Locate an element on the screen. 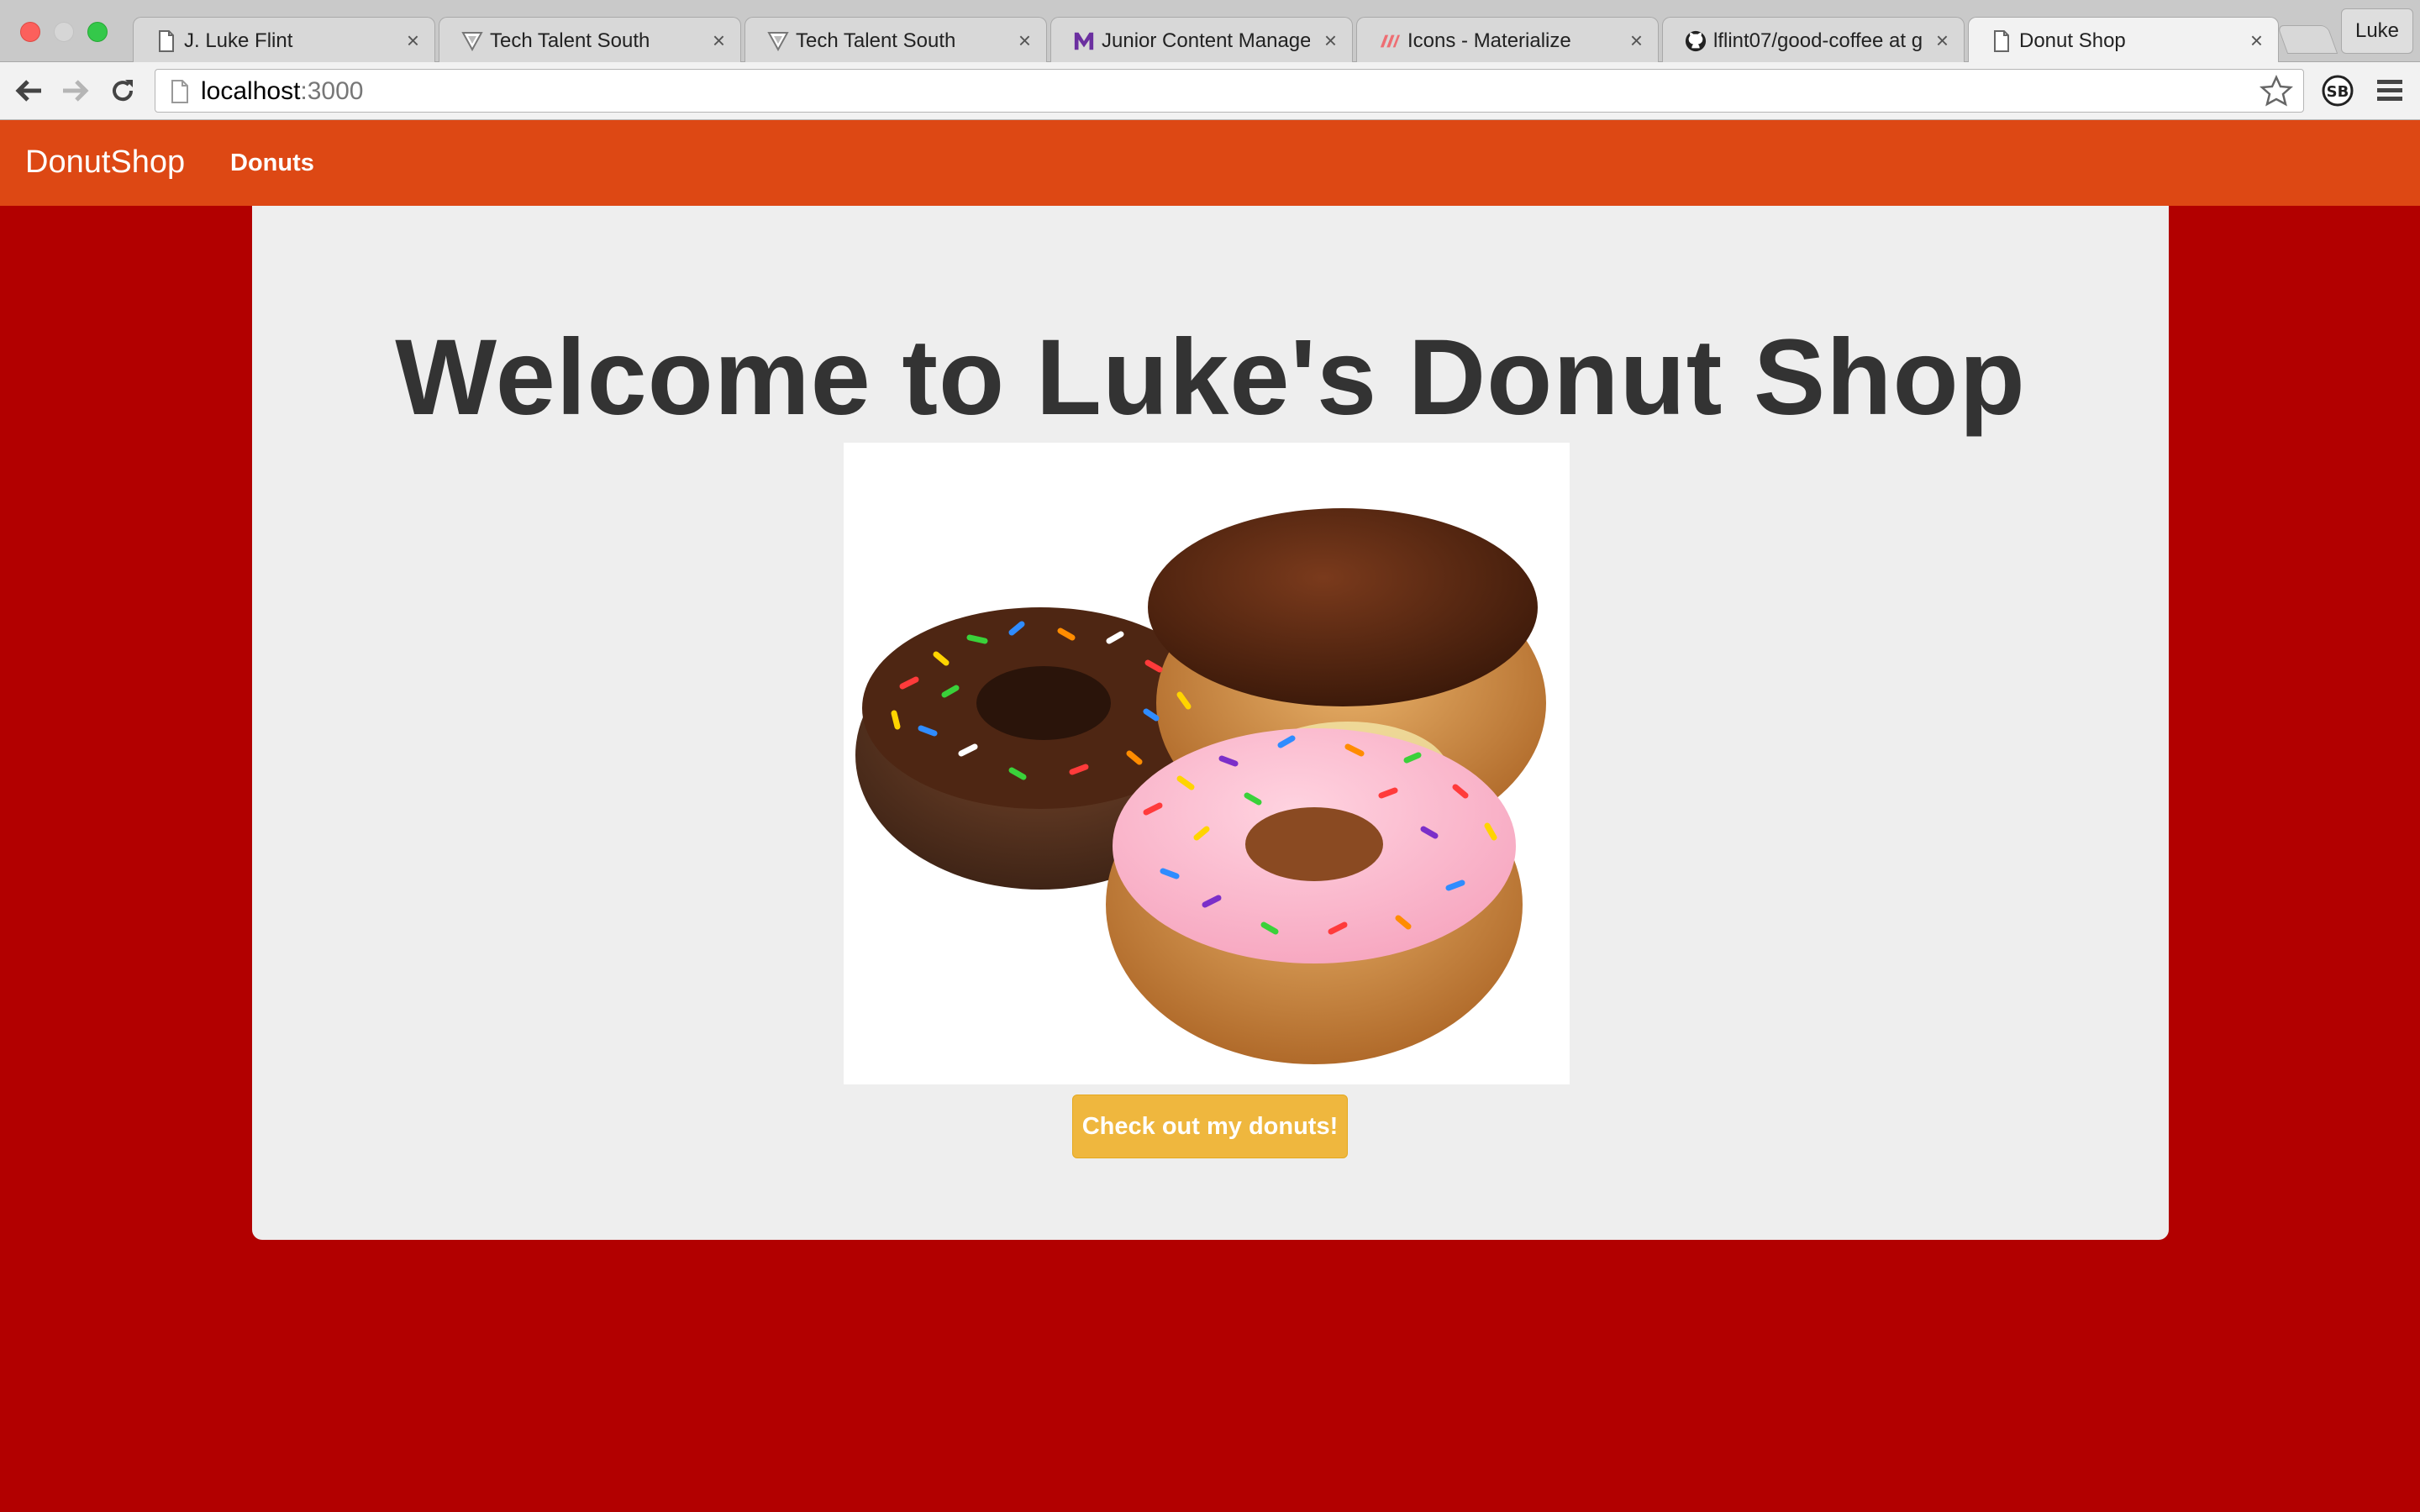 The height and width of the screenshot is (1512, 2420). tab-j-luke-flint: J. Luke Flint × is located at coordinates (284, 39).